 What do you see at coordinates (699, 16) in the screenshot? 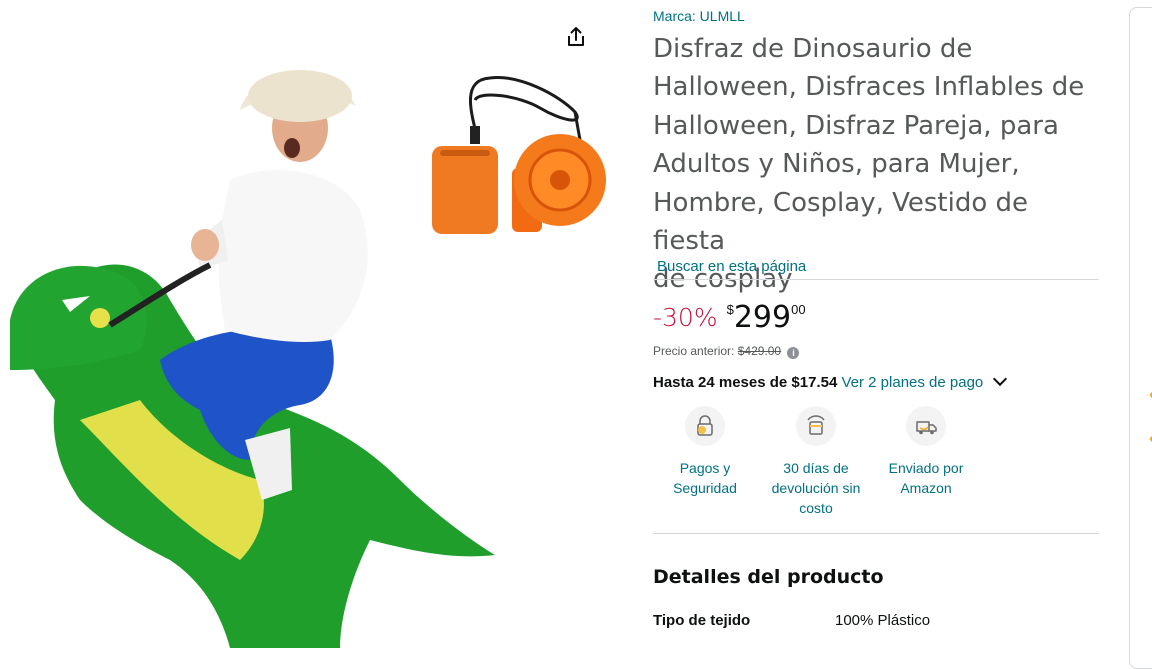
I see `brand-link: Marca: ULMLL` at bounding box center [699, 16].